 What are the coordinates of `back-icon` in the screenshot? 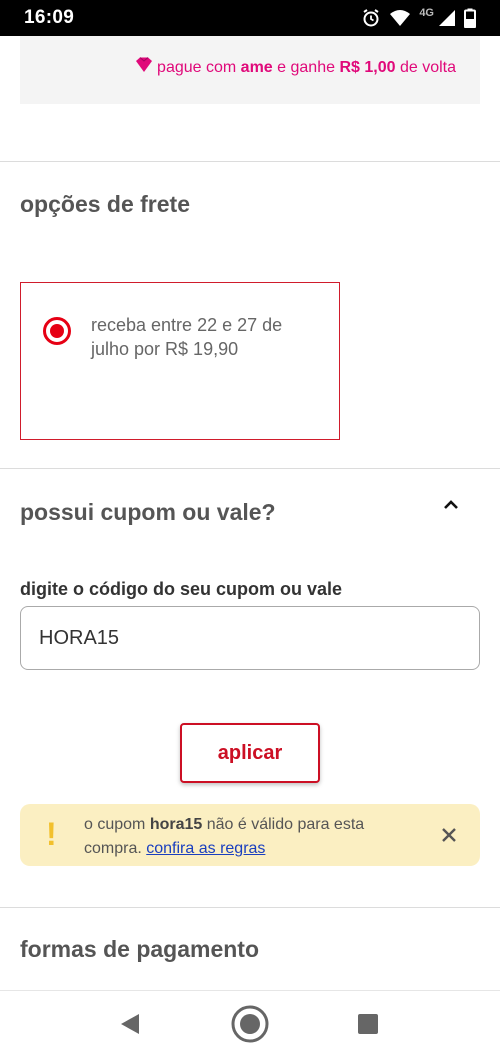 It's located at (130, 1024).